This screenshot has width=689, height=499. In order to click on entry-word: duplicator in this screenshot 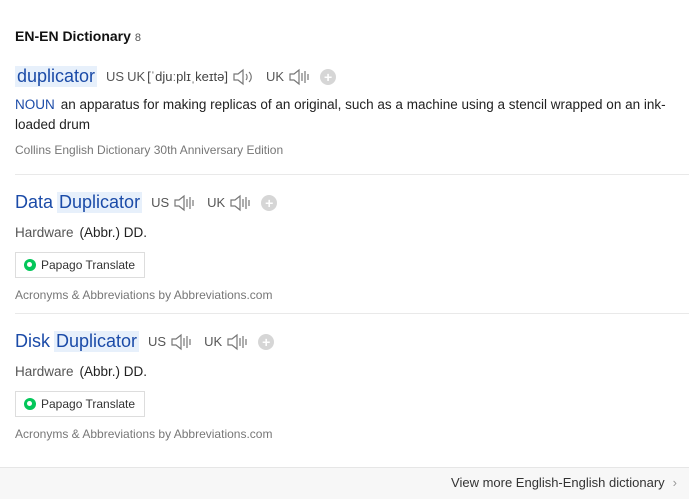, I will do `click(56, 76)`.